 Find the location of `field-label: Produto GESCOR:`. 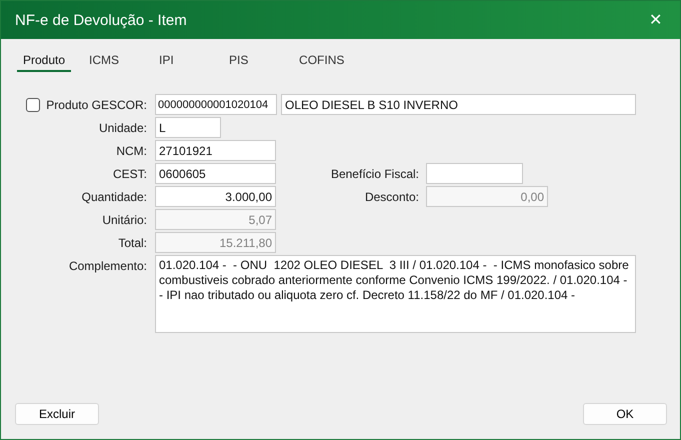

field-label: Produto GESCOR: is located at coordinates (96, 105).